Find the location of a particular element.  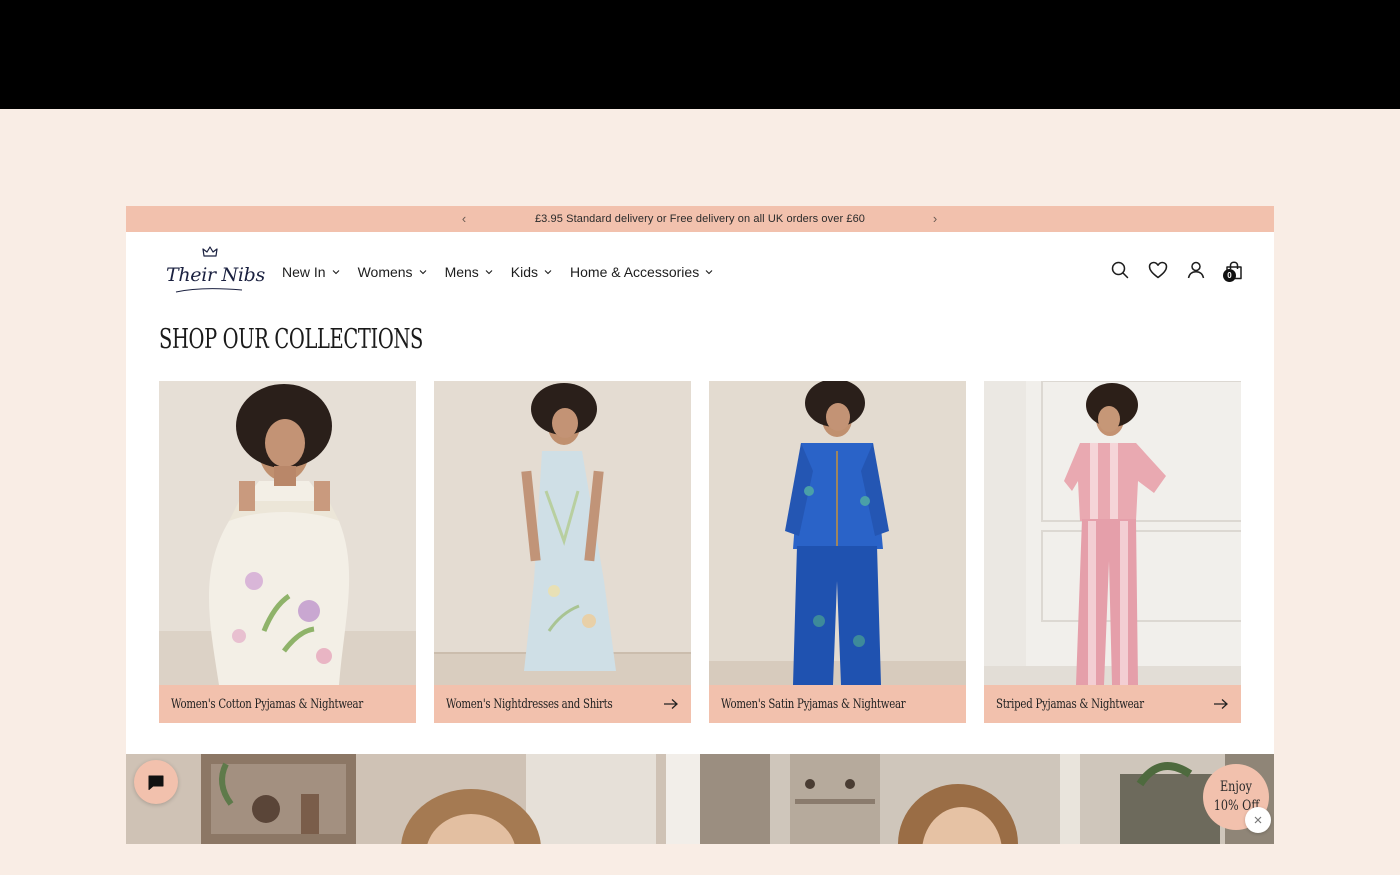

brand-name: Their Nibs is located at coordinates (215, 275).